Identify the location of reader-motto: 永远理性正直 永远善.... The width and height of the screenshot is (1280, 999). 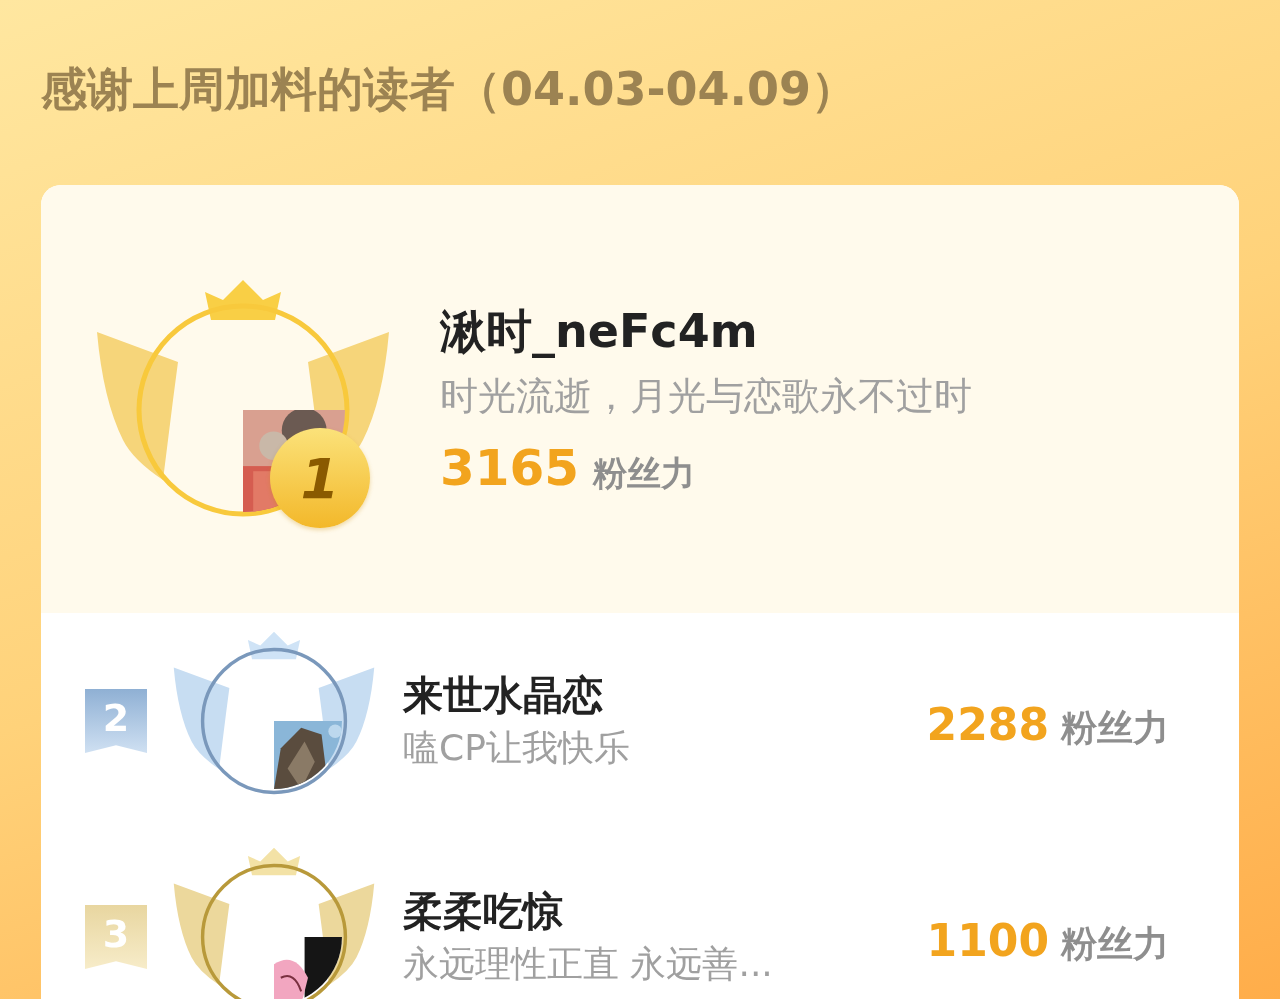
(588, 964).